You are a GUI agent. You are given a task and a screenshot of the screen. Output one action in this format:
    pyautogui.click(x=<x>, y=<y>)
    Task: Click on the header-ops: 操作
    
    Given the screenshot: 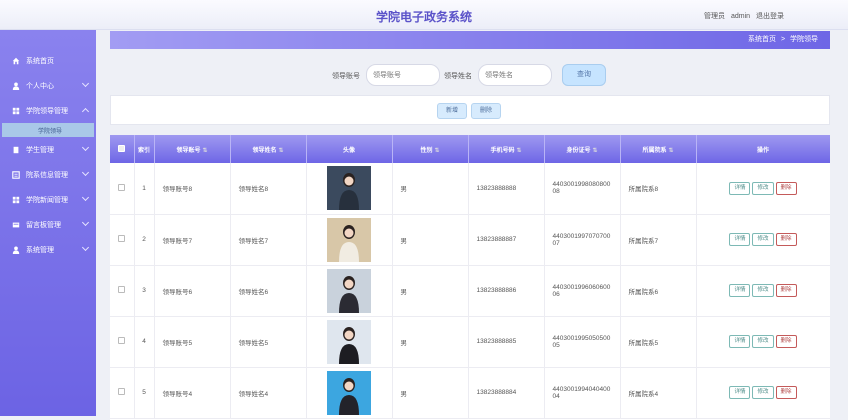 What is the action you would take?
    pyautogui.click(x=763, y=149)
    